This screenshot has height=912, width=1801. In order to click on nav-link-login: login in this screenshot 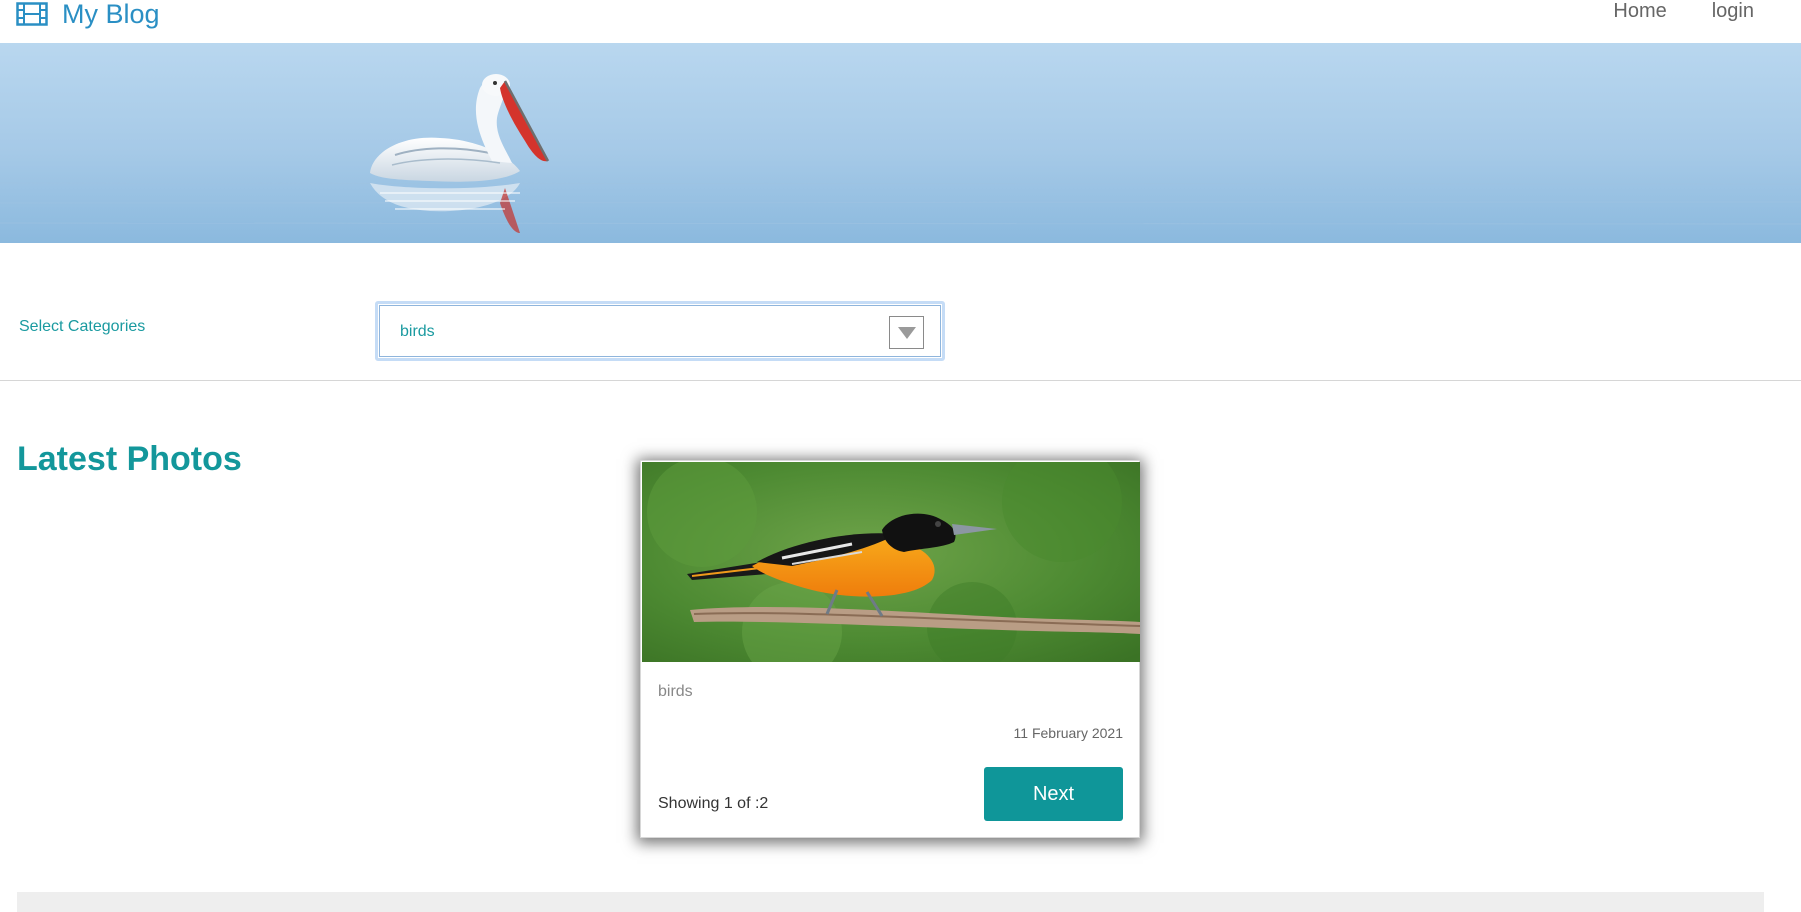, I will do `click(1733, 11)`.